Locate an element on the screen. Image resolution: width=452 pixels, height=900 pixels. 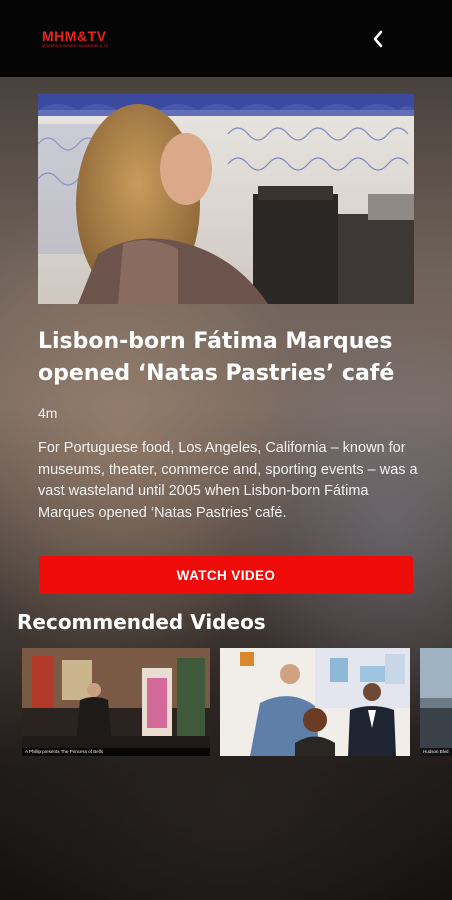
logo-text: MHM&TV is located at coordinates (74, 35).